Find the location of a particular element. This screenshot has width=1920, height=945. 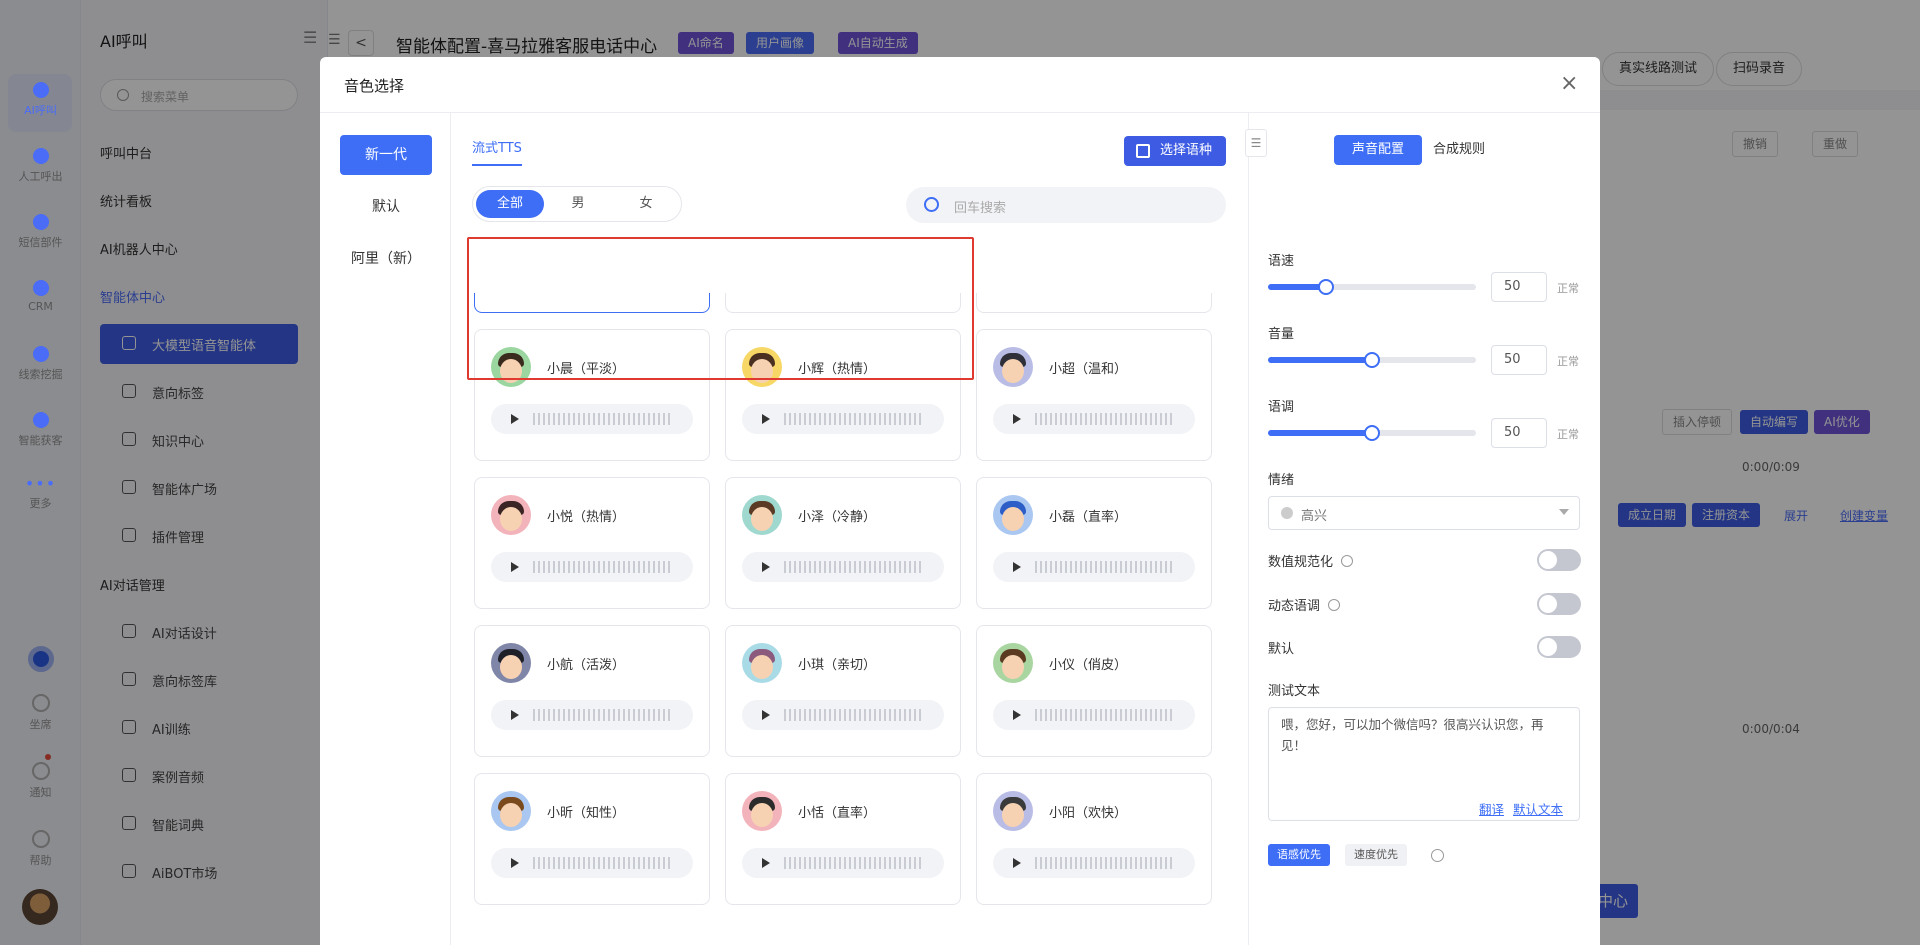

voice-card: 小悦（热情） is located at coordinates (592, 543).